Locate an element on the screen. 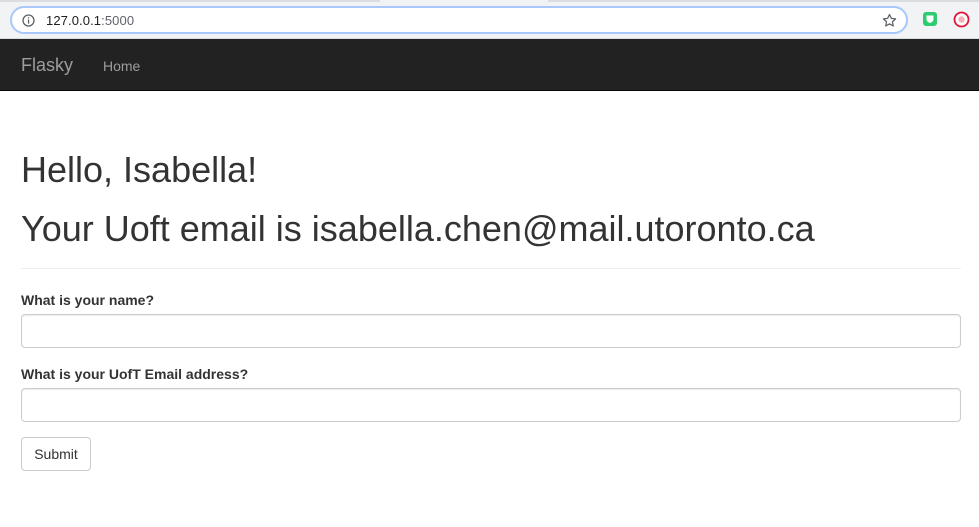 Image resolution: width=979 pixels, height=527 pixels. extension-shield-icon is located at coordinates (930, 19).